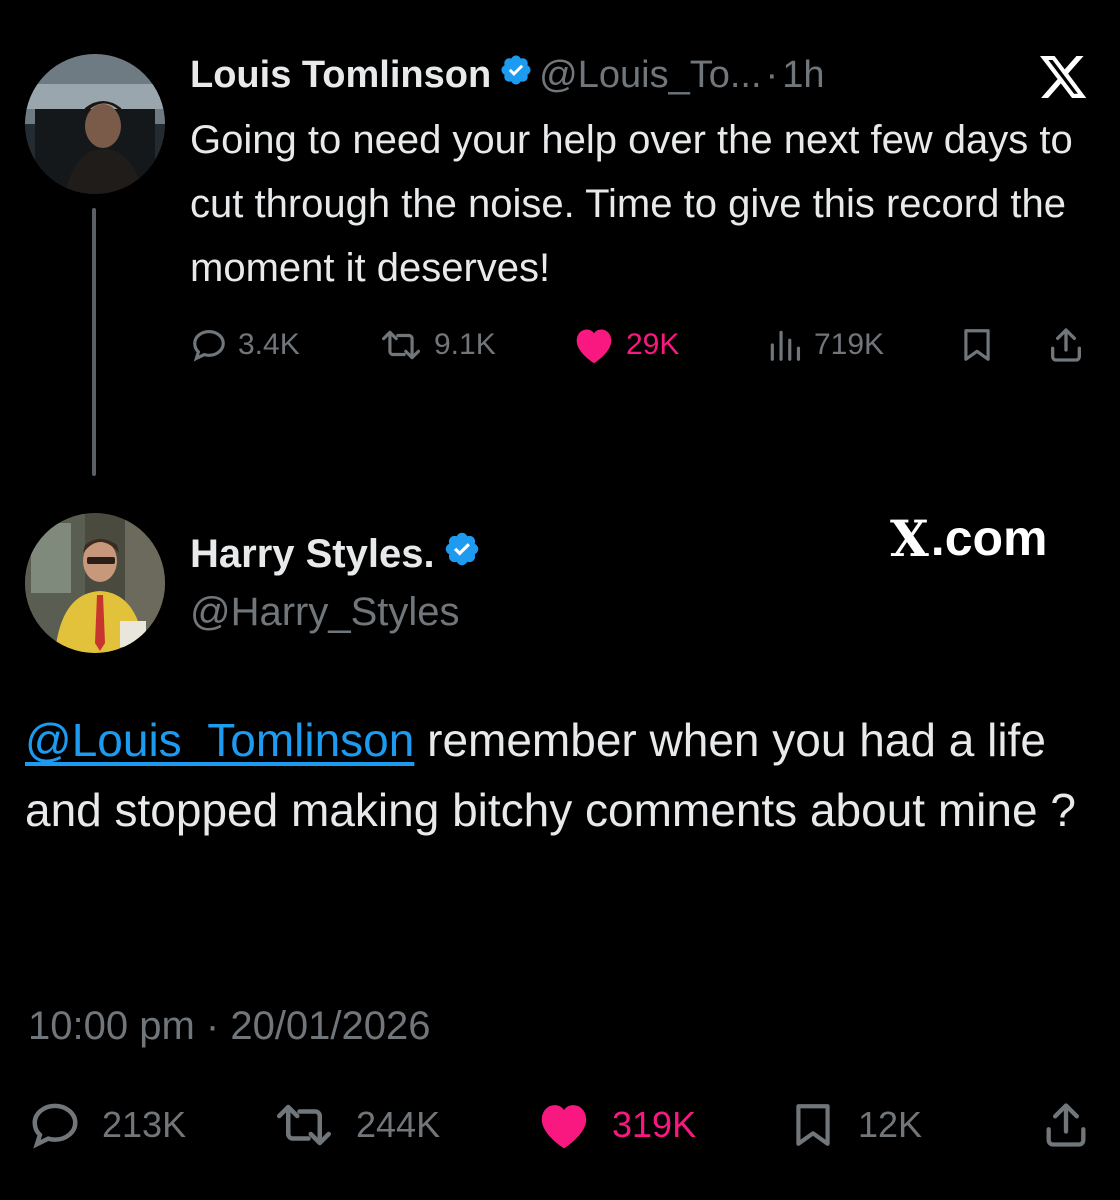 The height and width of the screenshot is (1200, 1120). I want to click on x-com-watermark: X .com, so click(969, 538).